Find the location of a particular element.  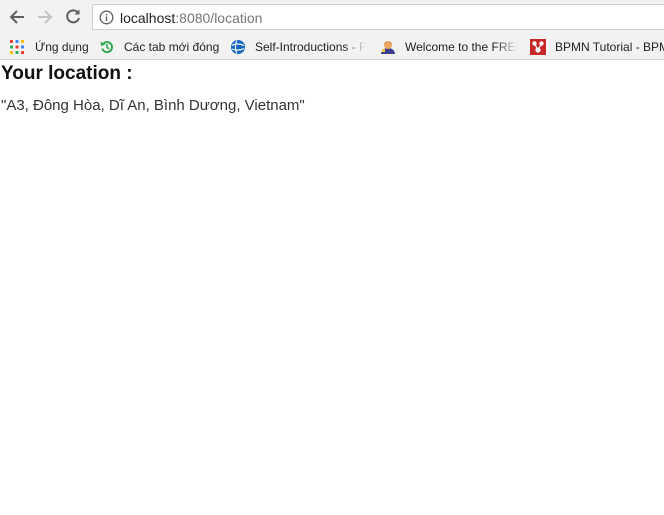

address-bar: localhost:8080/location is located at coordinates (378, 17).